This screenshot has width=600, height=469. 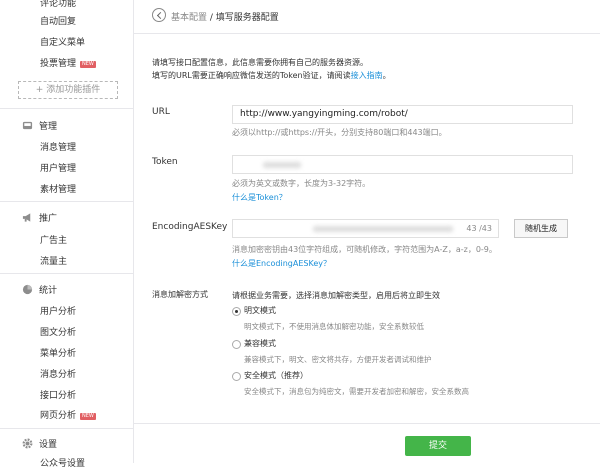 I want to click on what-is-token-link: 什么是Token？, so click(x=259, y=197).